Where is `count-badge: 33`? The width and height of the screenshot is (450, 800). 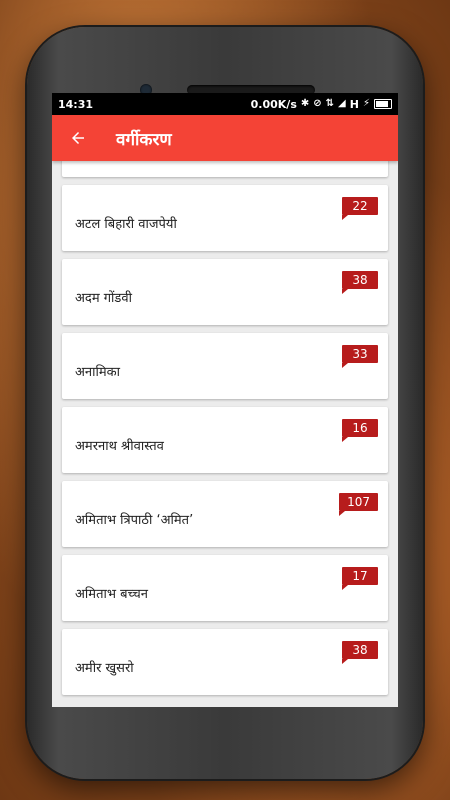
count-badge: 33 is located at coordinates (360, 356).